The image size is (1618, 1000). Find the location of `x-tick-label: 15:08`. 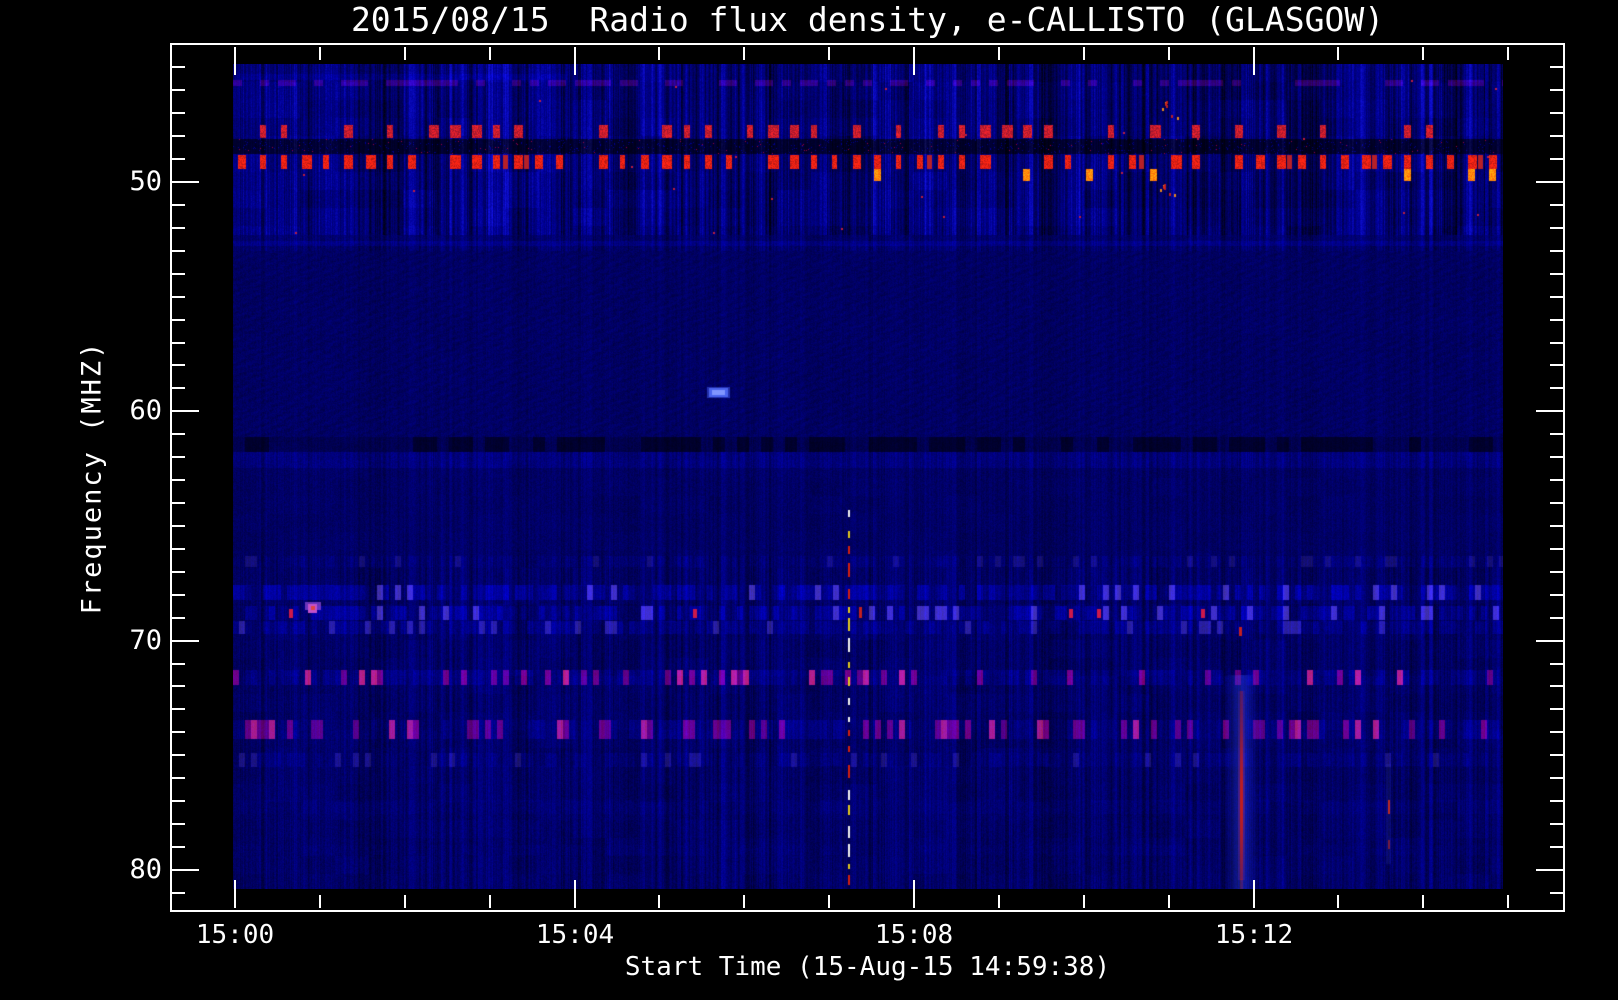

x-tick-label: 15:08 is located at coordinates (914, 935).